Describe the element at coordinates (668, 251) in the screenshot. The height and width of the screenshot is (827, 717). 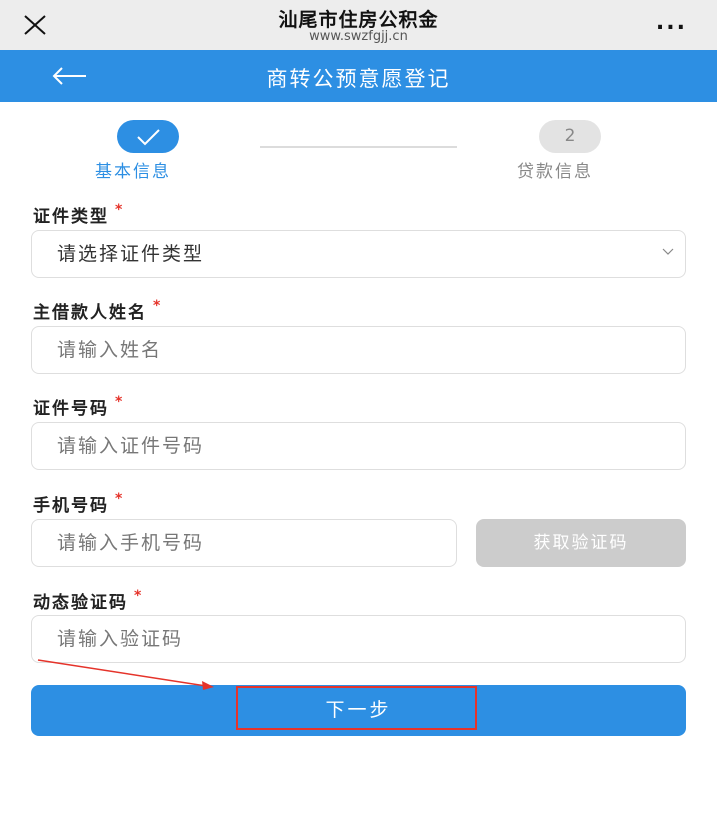
I see `chevron-down-icon` at that location.